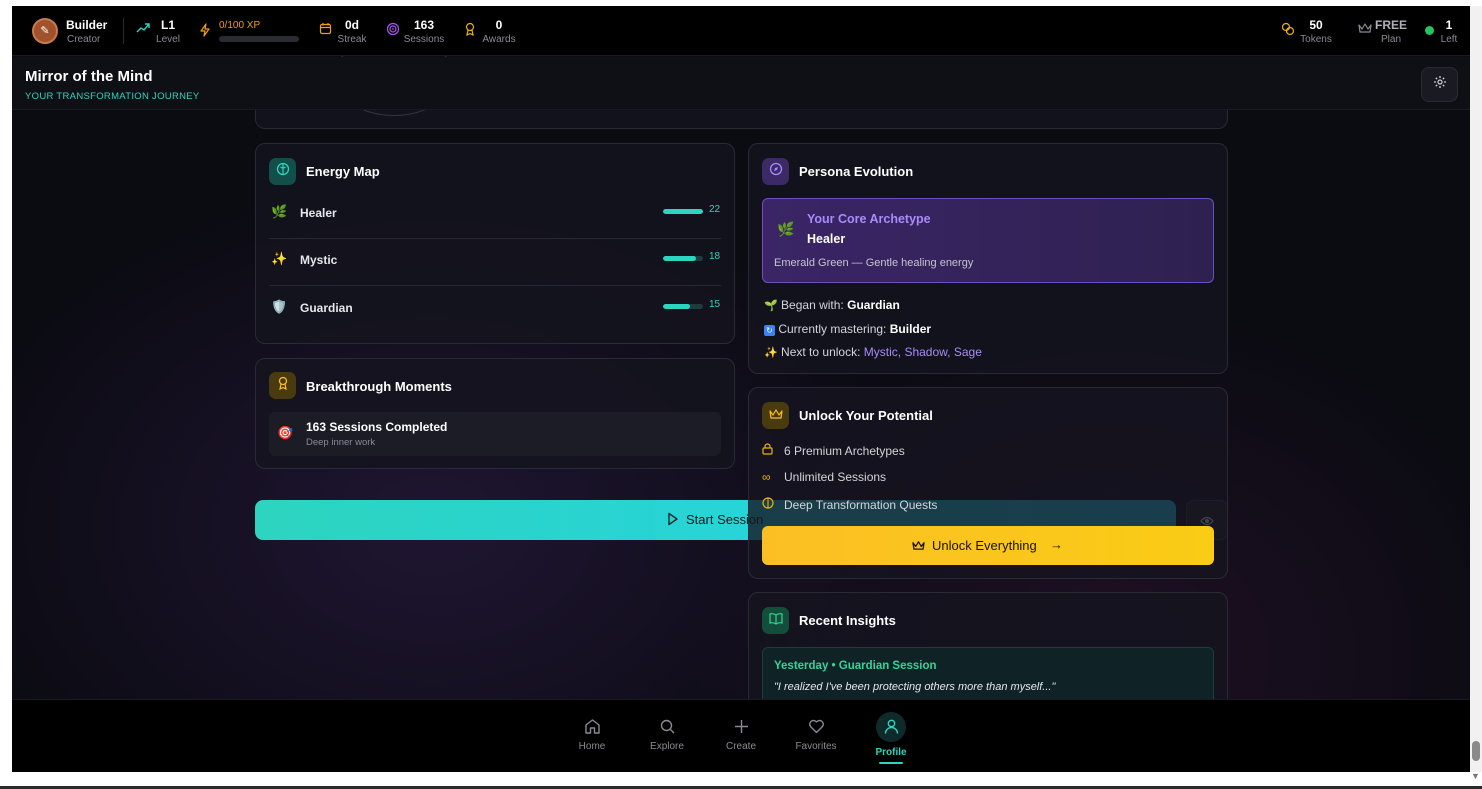 The width and height of the screenshot is (1482, 789). Describe the element at coordinates (826, 239) in the screenshot. I see `core-archetype-name: Healer` at that location.